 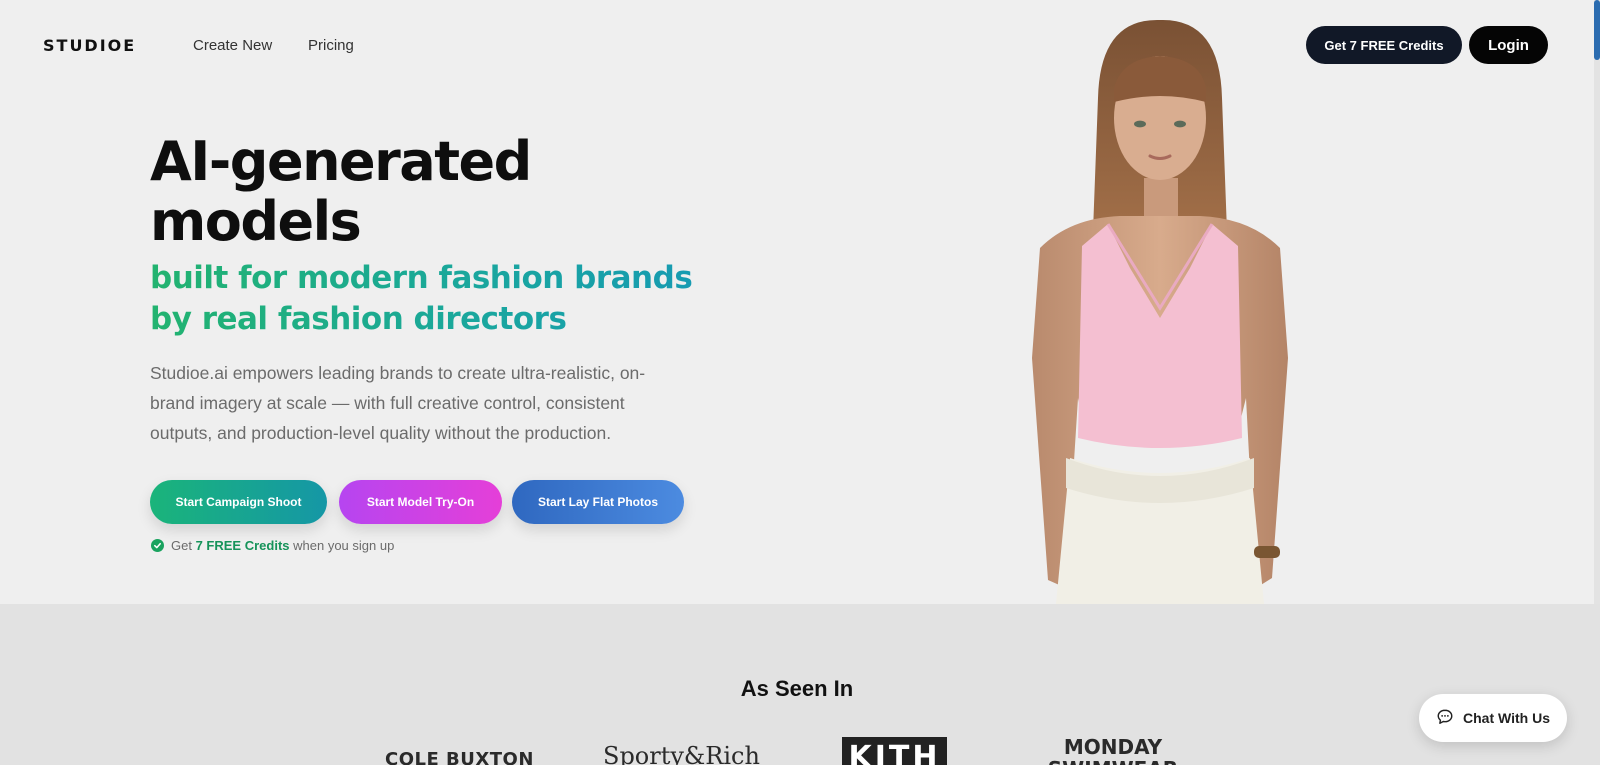 What do you see at coordinates (598, 502) in the screenshot?
I see `start-lay-flat-photos-button: Start Lay Flat Photos` at bounding box center [598, 502].